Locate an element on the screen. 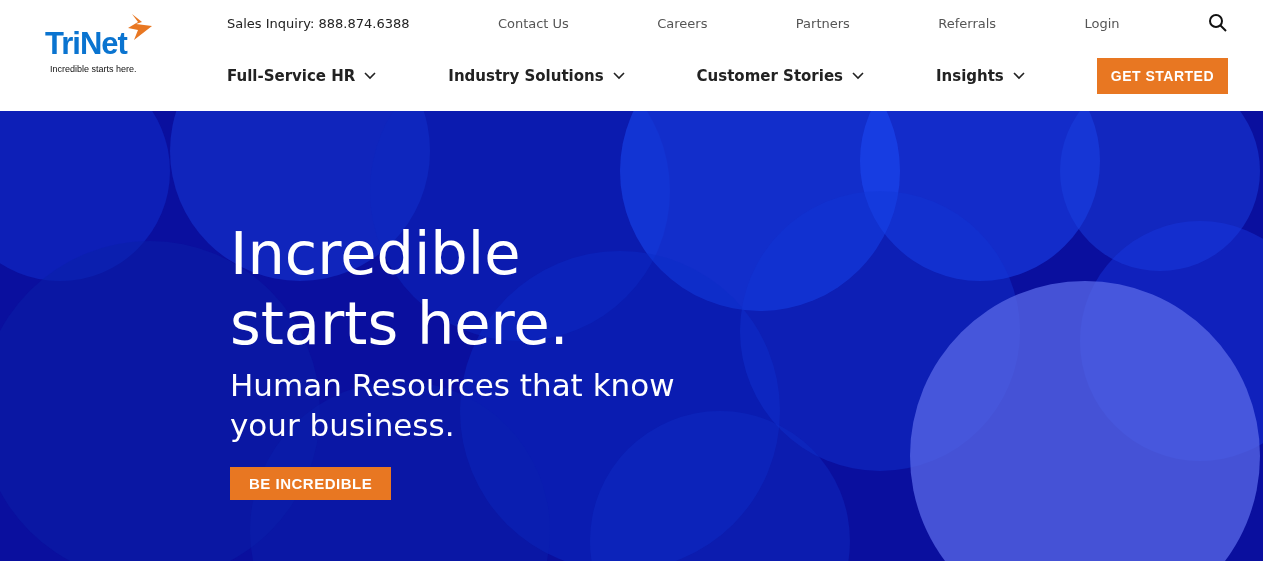 Image resolution: width=1263 pixels, height=561 pixels. utility-link: Contact Us is located at coordinates (533, 23).